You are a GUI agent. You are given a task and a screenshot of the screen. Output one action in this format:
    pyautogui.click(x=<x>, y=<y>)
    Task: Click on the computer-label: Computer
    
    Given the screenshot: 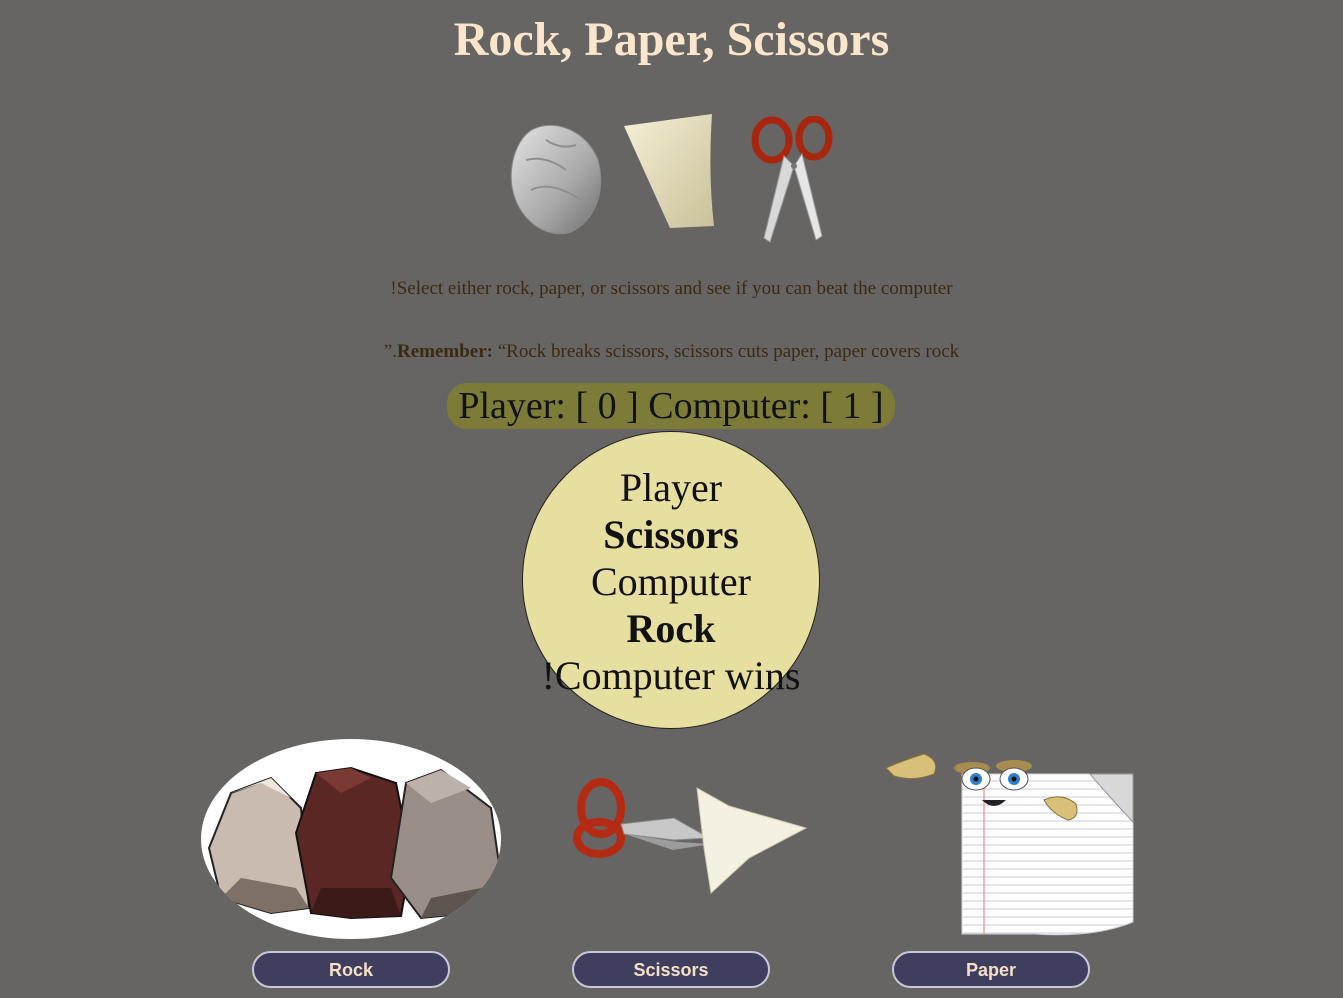 What is the action you would take?
    pyautogui.click(x=671, y=581)
    